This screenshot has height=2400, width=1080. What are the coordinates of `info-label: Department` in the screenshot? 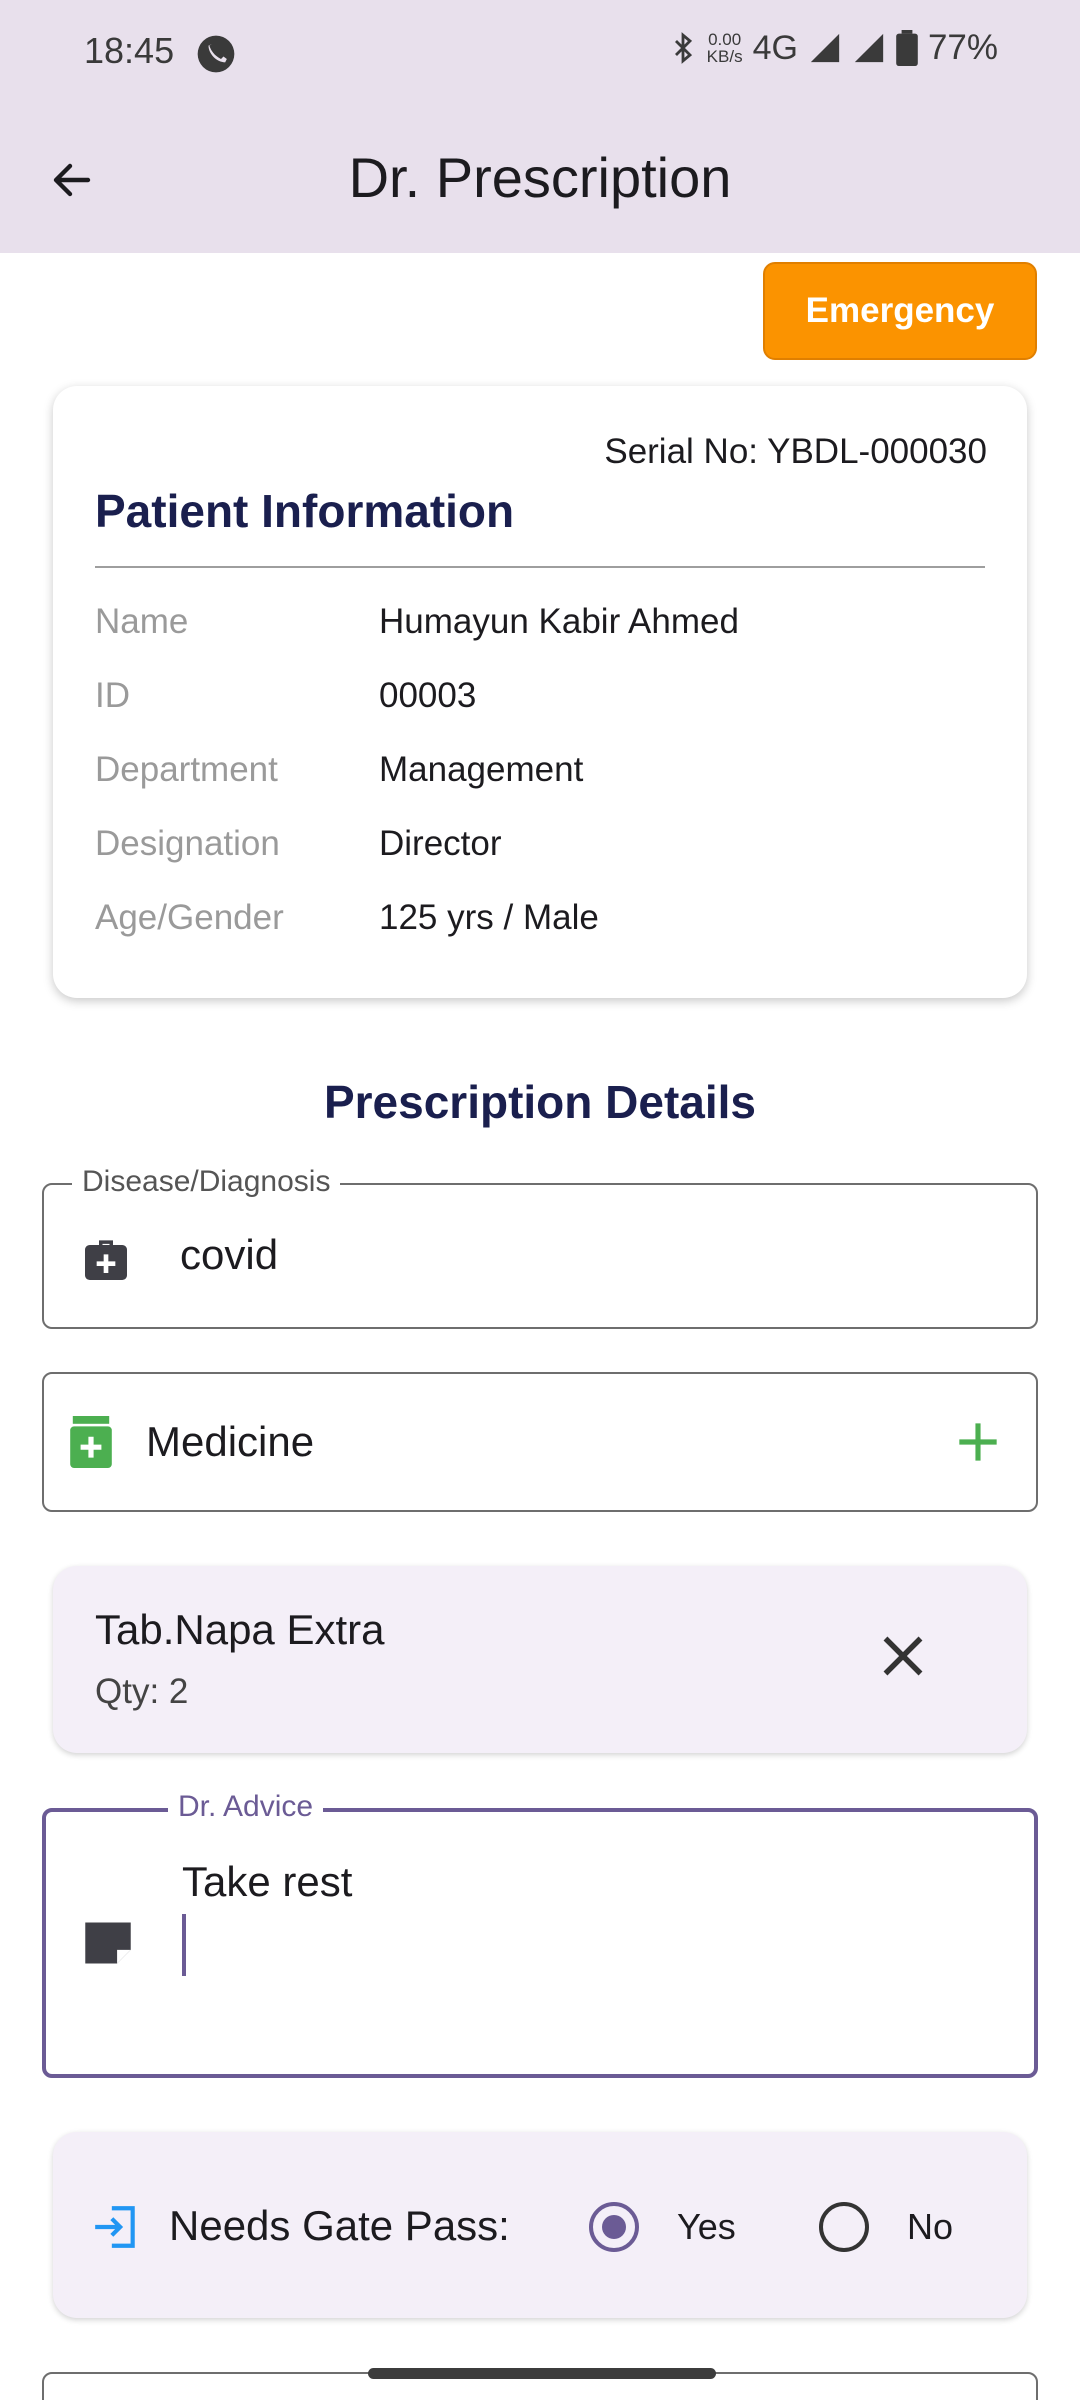 It's located at (186, 769).